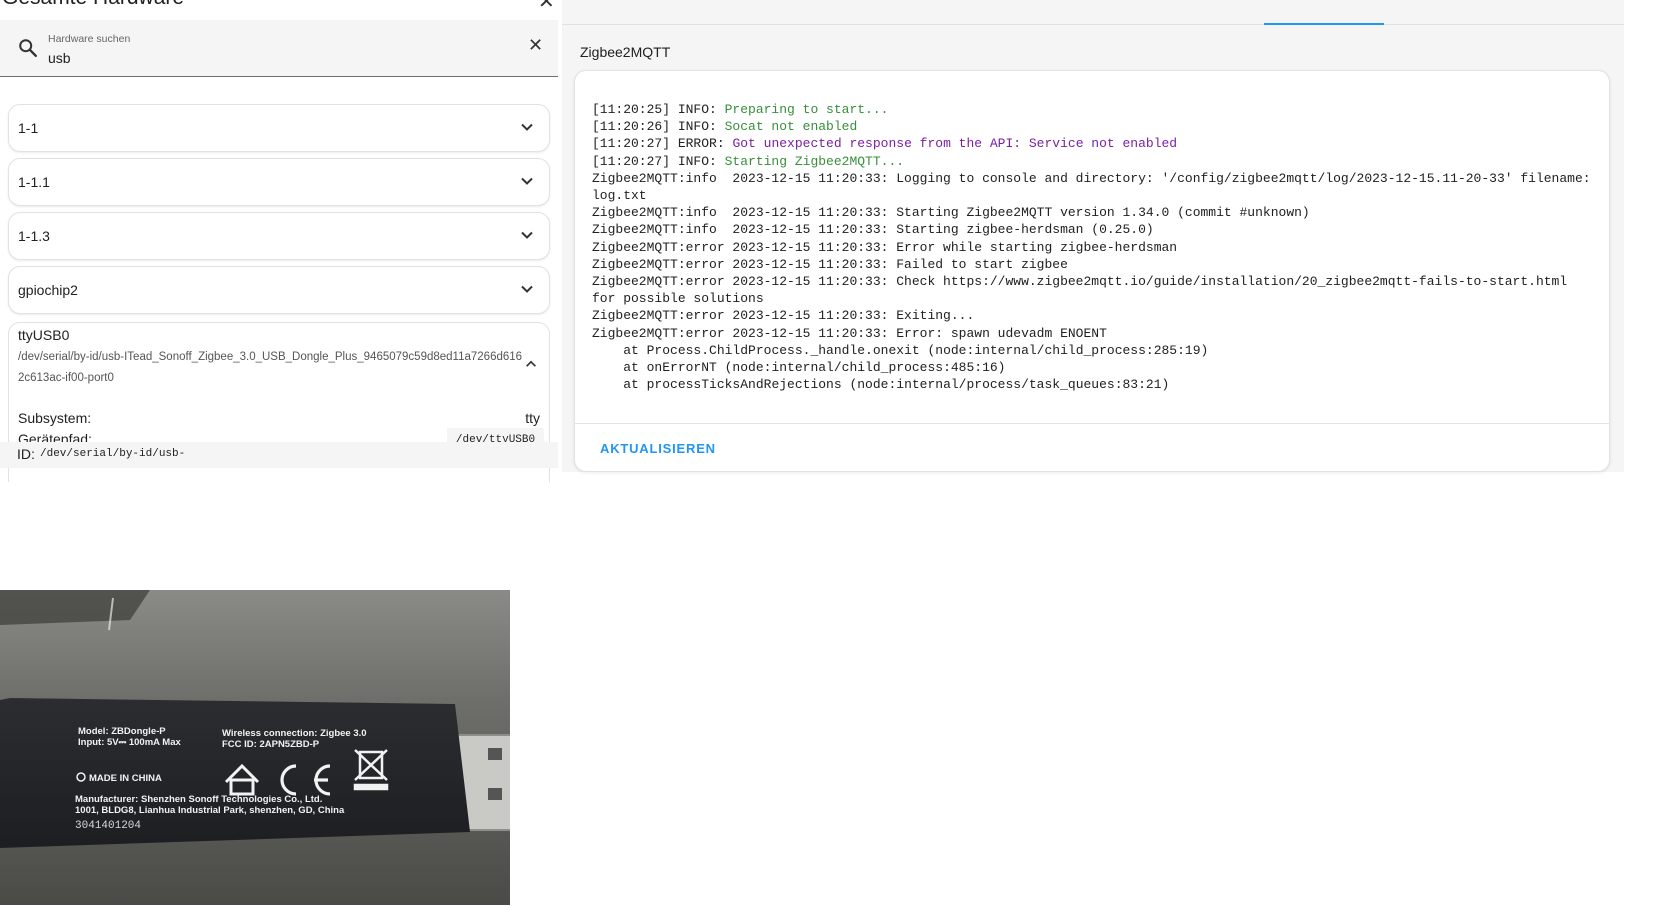  What do you see at coordinates (129, 742) in the screenshot?
I see `dongle-input: Input: 5V⎓ 100mA Max` at bounding box center [129, 742].